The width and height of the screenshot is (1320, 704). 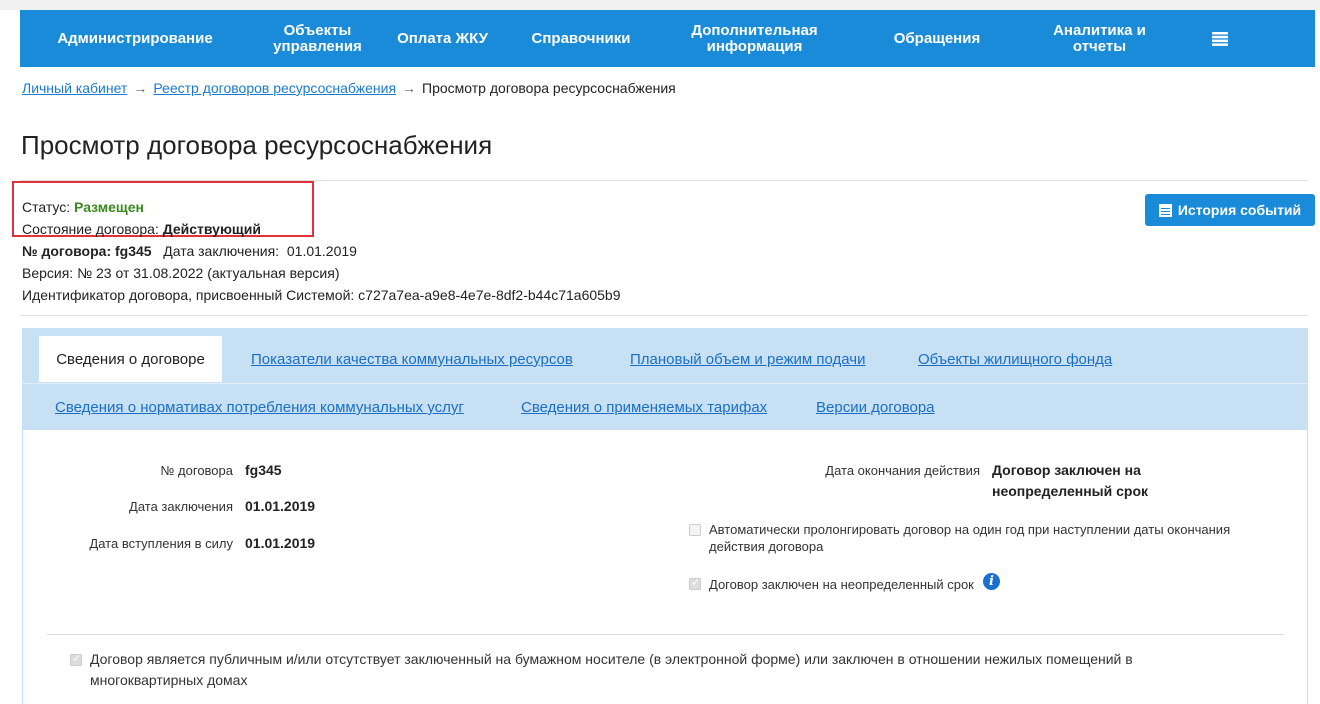 I want to click on history-button: История событий, so click(x=1230, y=210).